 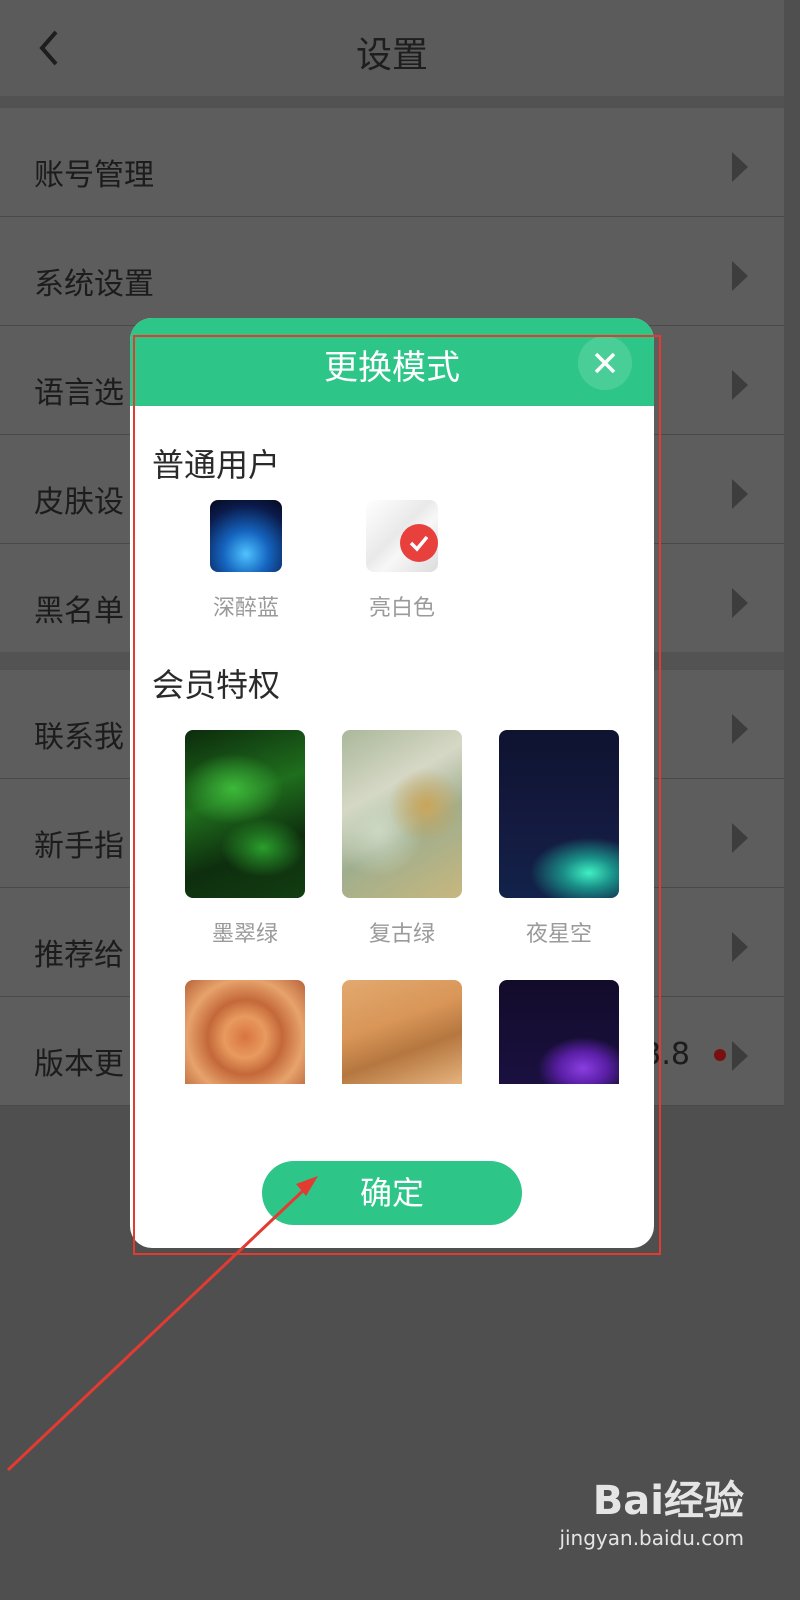 What do you see at coordinates (94, 284) in the screenshot?
I see `settings-item-label: 系统设置` at bounding box center [94, 284].